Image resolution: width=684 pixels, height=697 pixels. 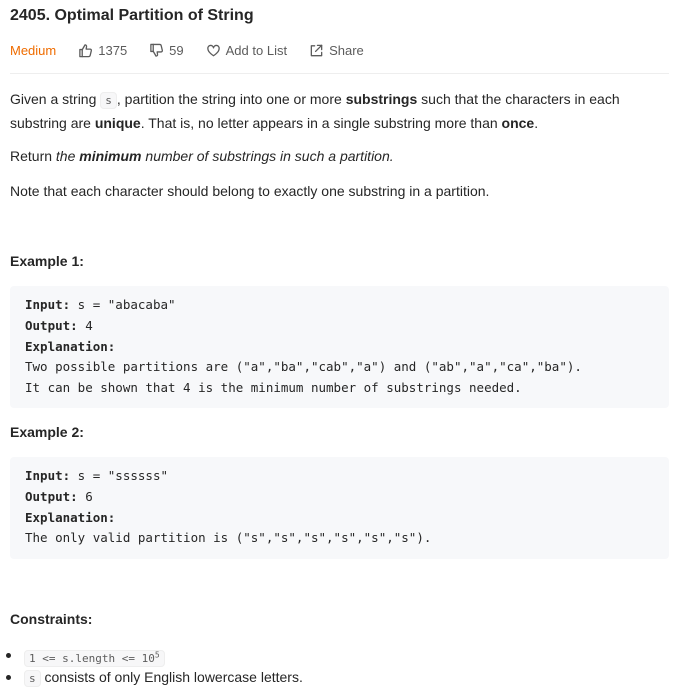 What do you see at coordinates (536, 123) in the screenshot?
I see `text-span: .` at bounding box center [536, 123].